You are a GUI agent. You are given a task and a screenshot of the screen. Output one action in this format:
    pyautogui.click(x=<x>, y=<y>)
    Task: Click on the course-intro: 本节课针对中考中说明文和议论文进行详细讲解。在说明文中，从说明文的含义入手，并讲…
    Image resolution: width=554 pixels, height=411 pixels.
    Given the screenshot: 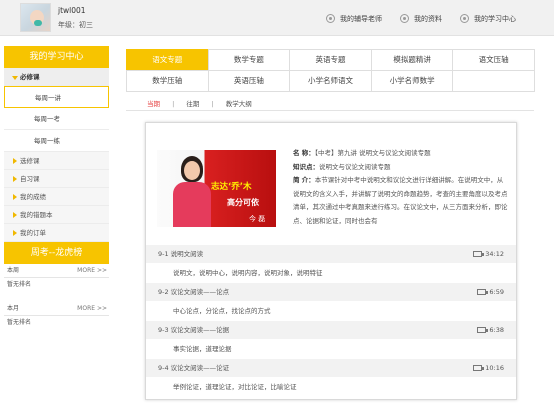 What is the action you would take?
    pyautogui.click(x=400, y=200)
    